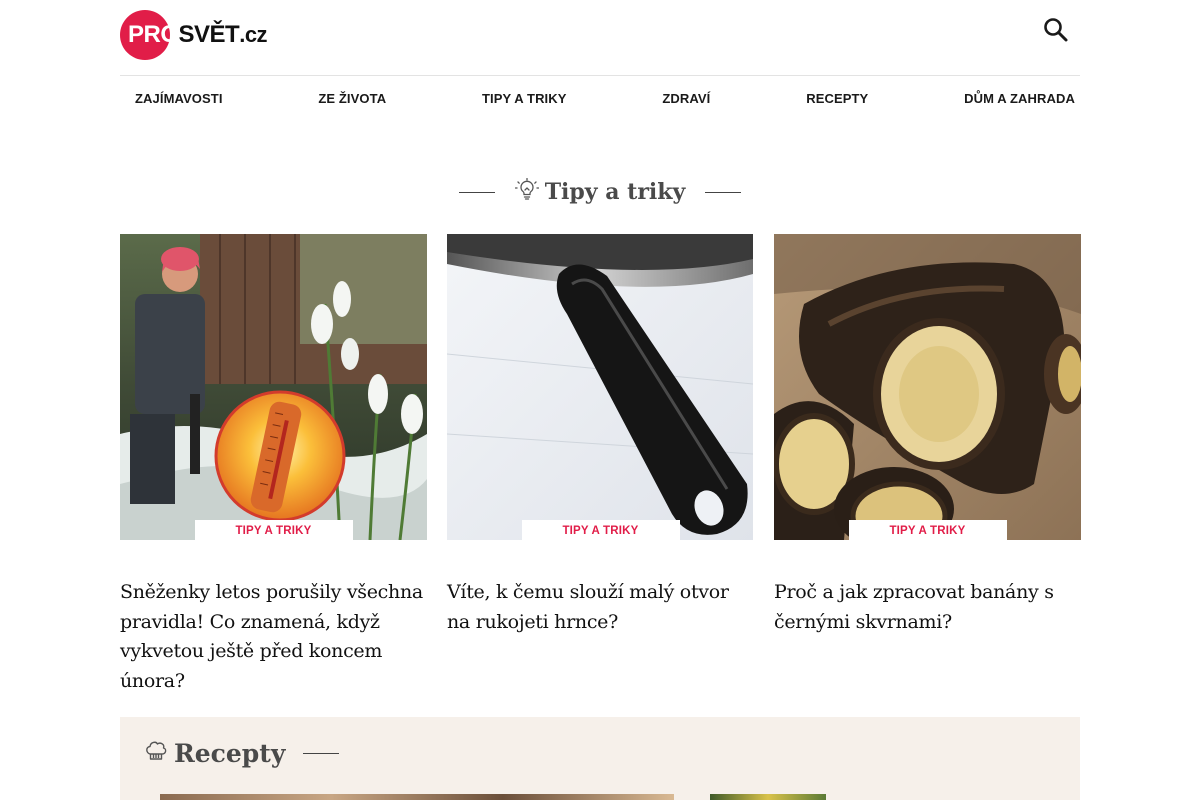 The image size is (1200, 800). I want to click on chef-hat-icon, so click(156, 753).